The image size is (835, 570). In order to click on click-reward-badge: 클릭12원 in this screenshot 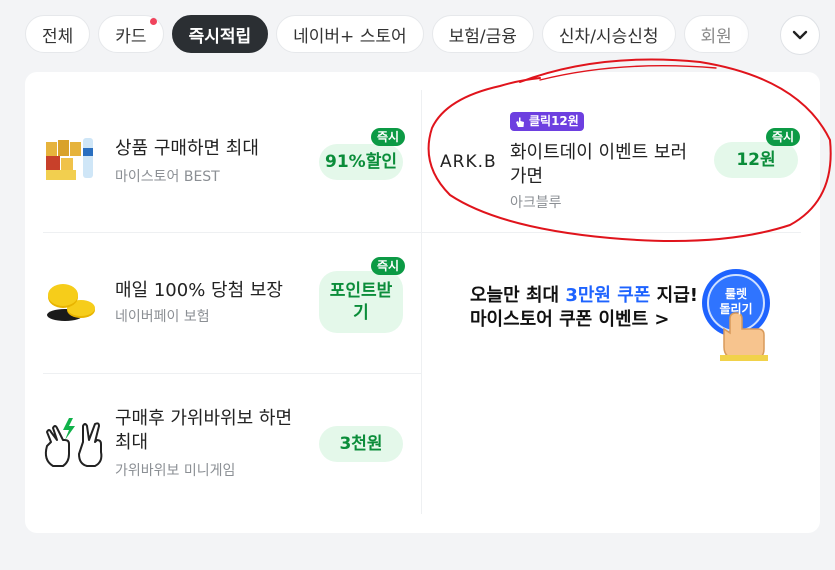, I will do `click(547, 121)`.